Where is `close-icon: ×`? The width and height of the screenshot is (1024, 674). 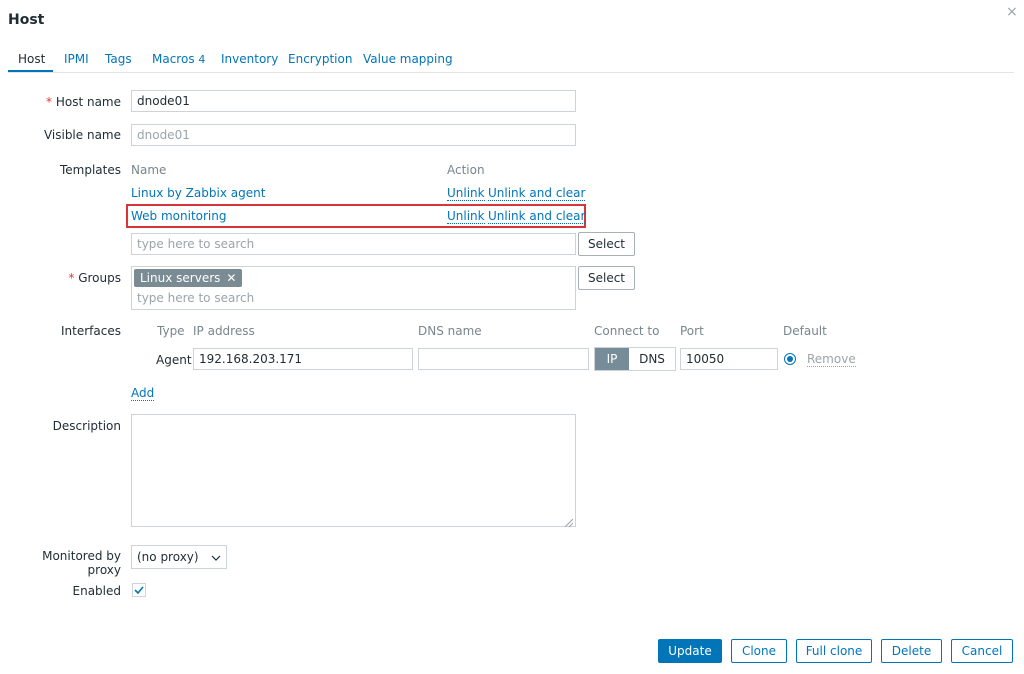
close-icon: × is located at coordinates (1012, 12).